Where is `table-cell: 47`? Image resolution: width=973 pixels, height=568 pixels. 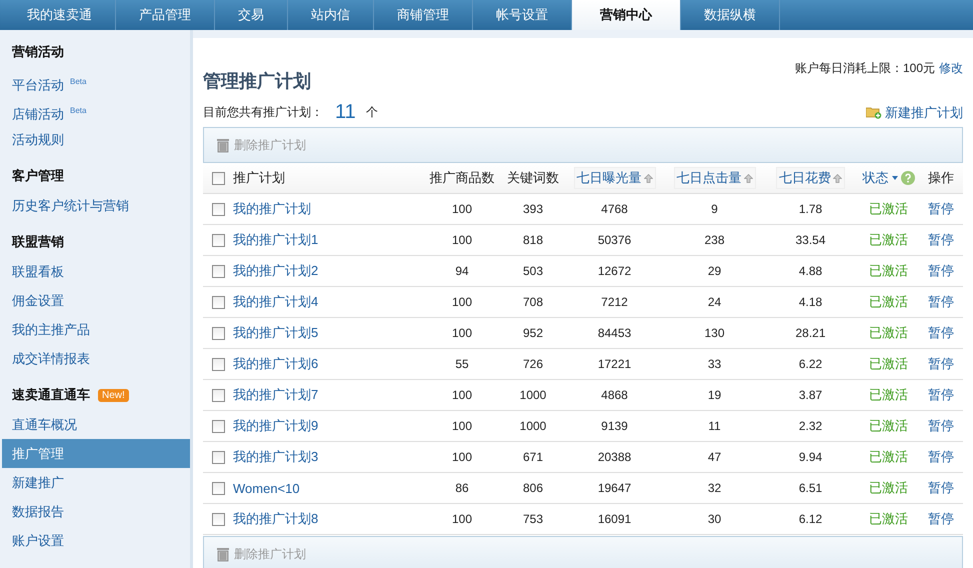
table-cell: 47 is located at coordinates (715, 457).